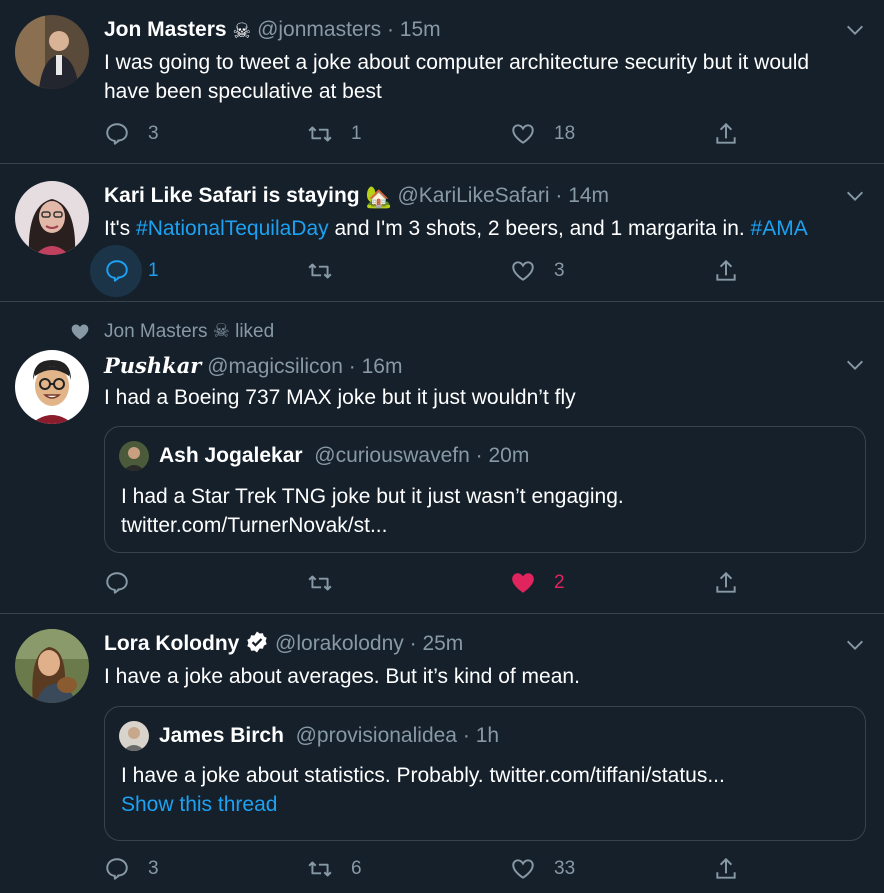  Describe the element at coordinates (339, 643) in the screenshot. I see `author-handle: @lorakolodny` at that location.